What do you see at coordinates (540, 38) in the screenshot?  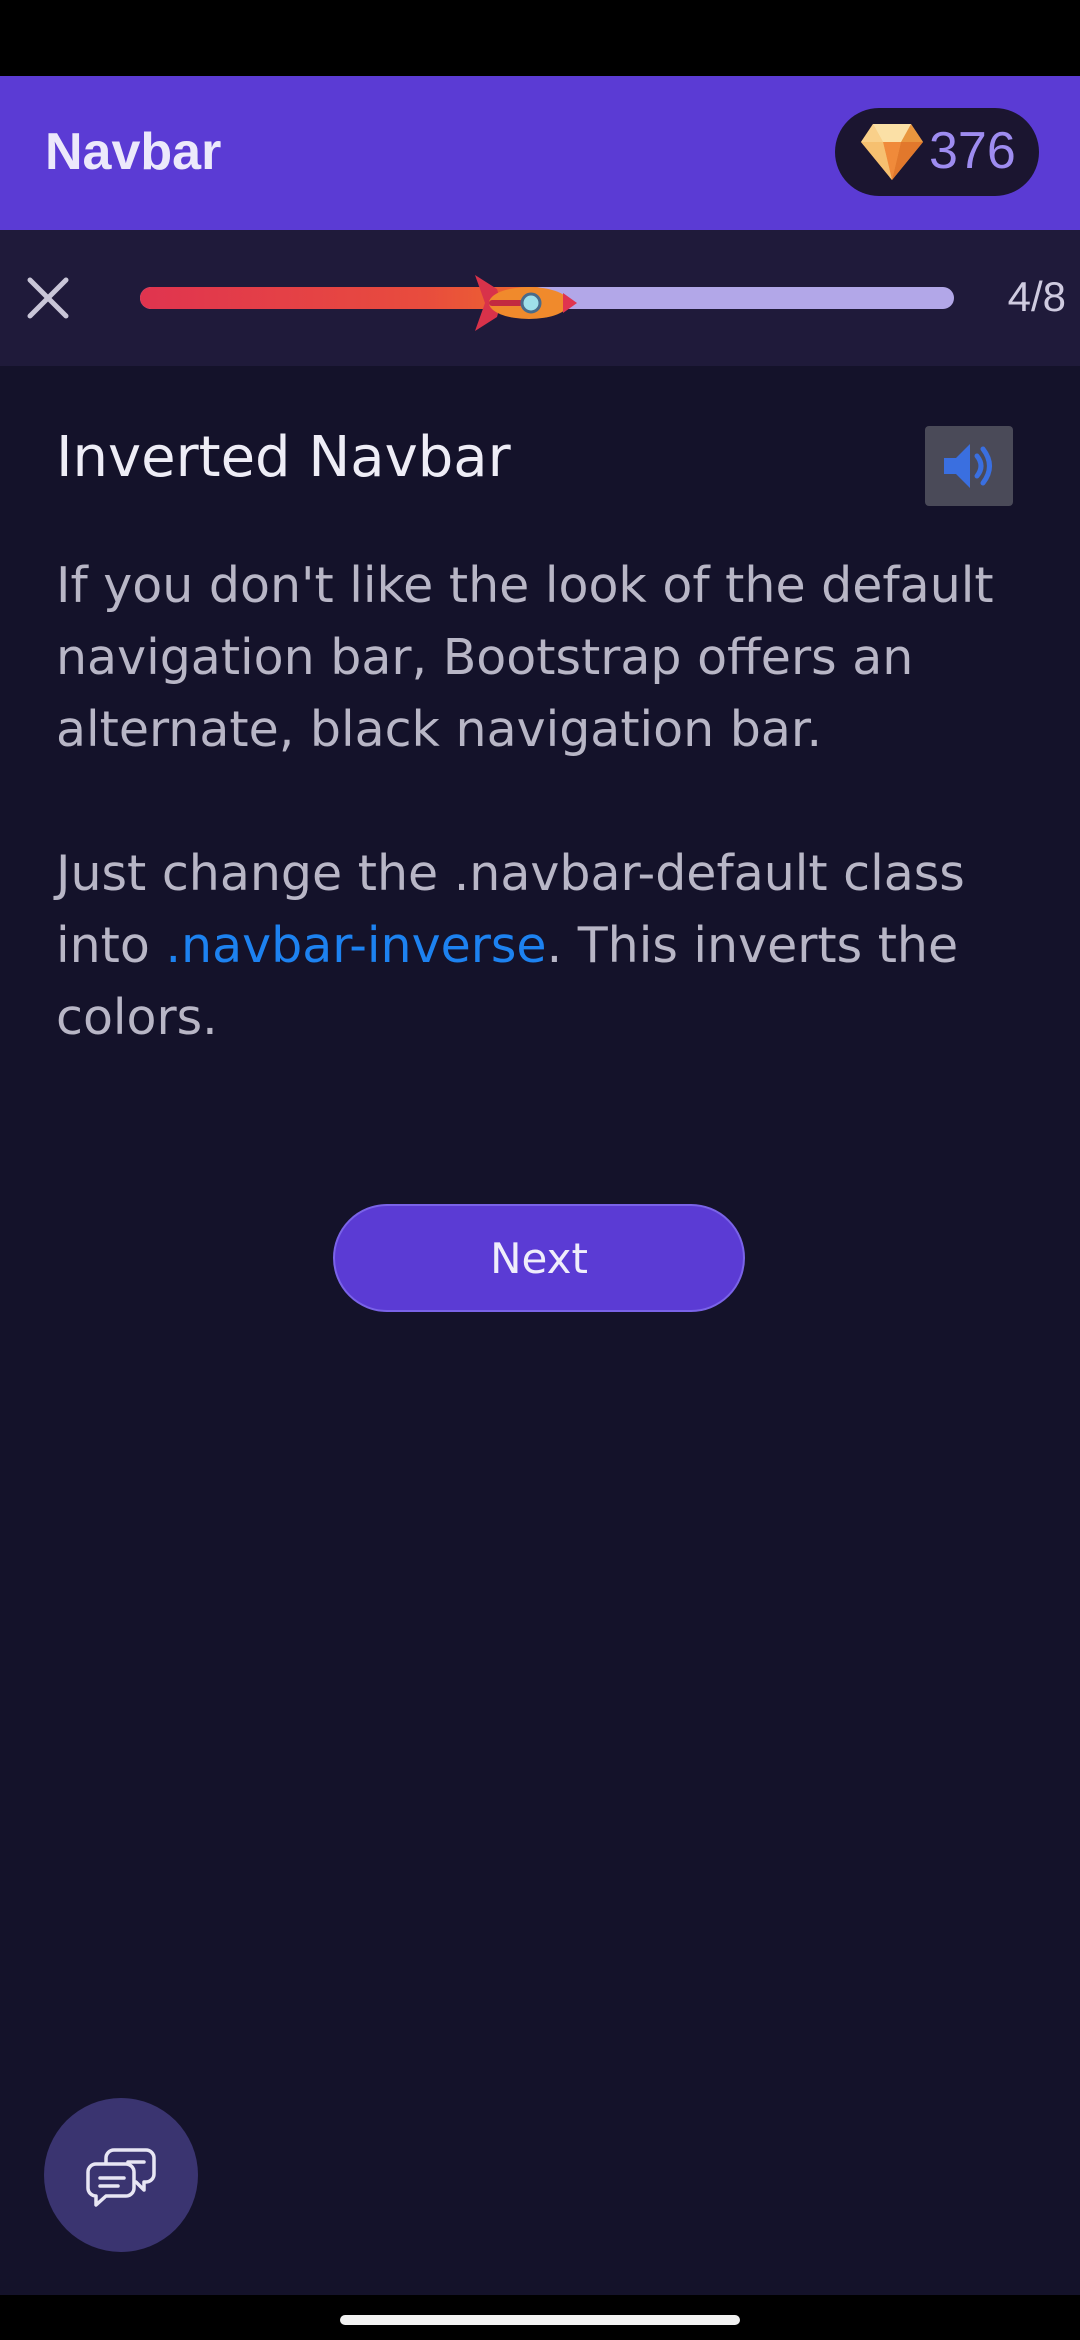 I see `status-bar` at bounding box center [540, 38].